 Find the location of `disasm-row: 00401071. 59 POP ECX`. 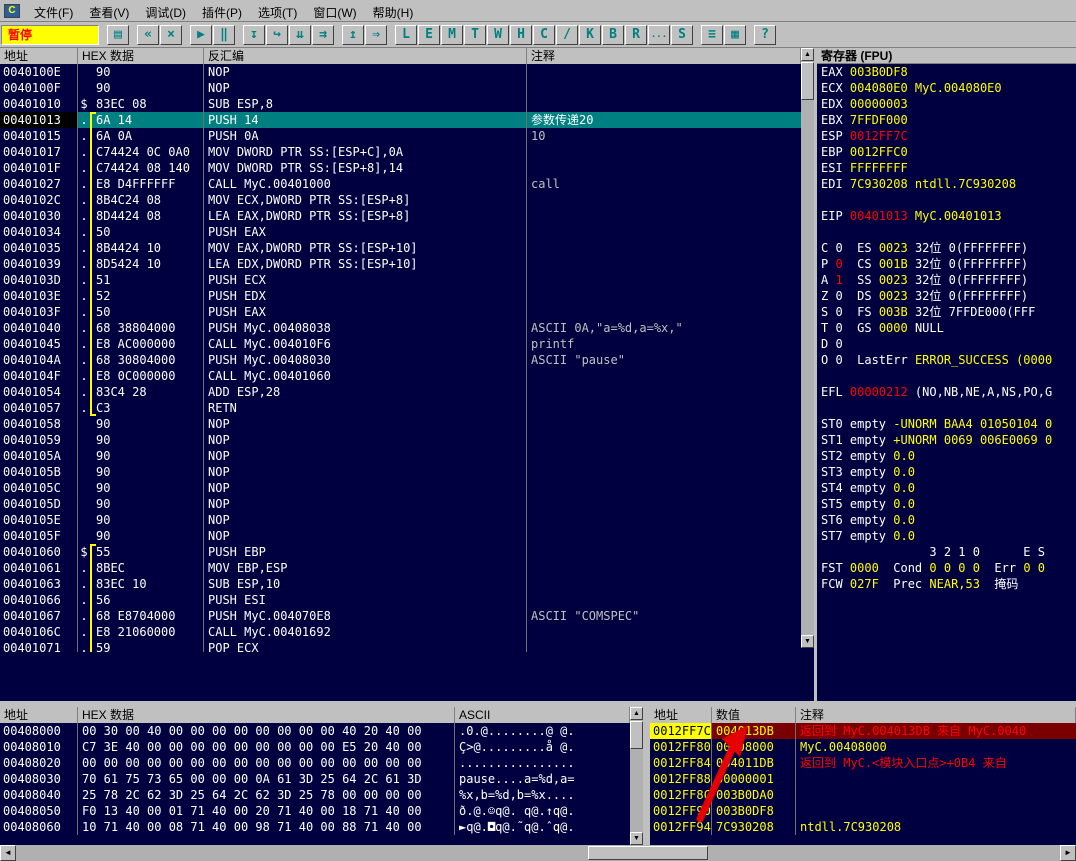

disasm-row: 00401071. 59 POP ECX is located at coordinates (400, 646).